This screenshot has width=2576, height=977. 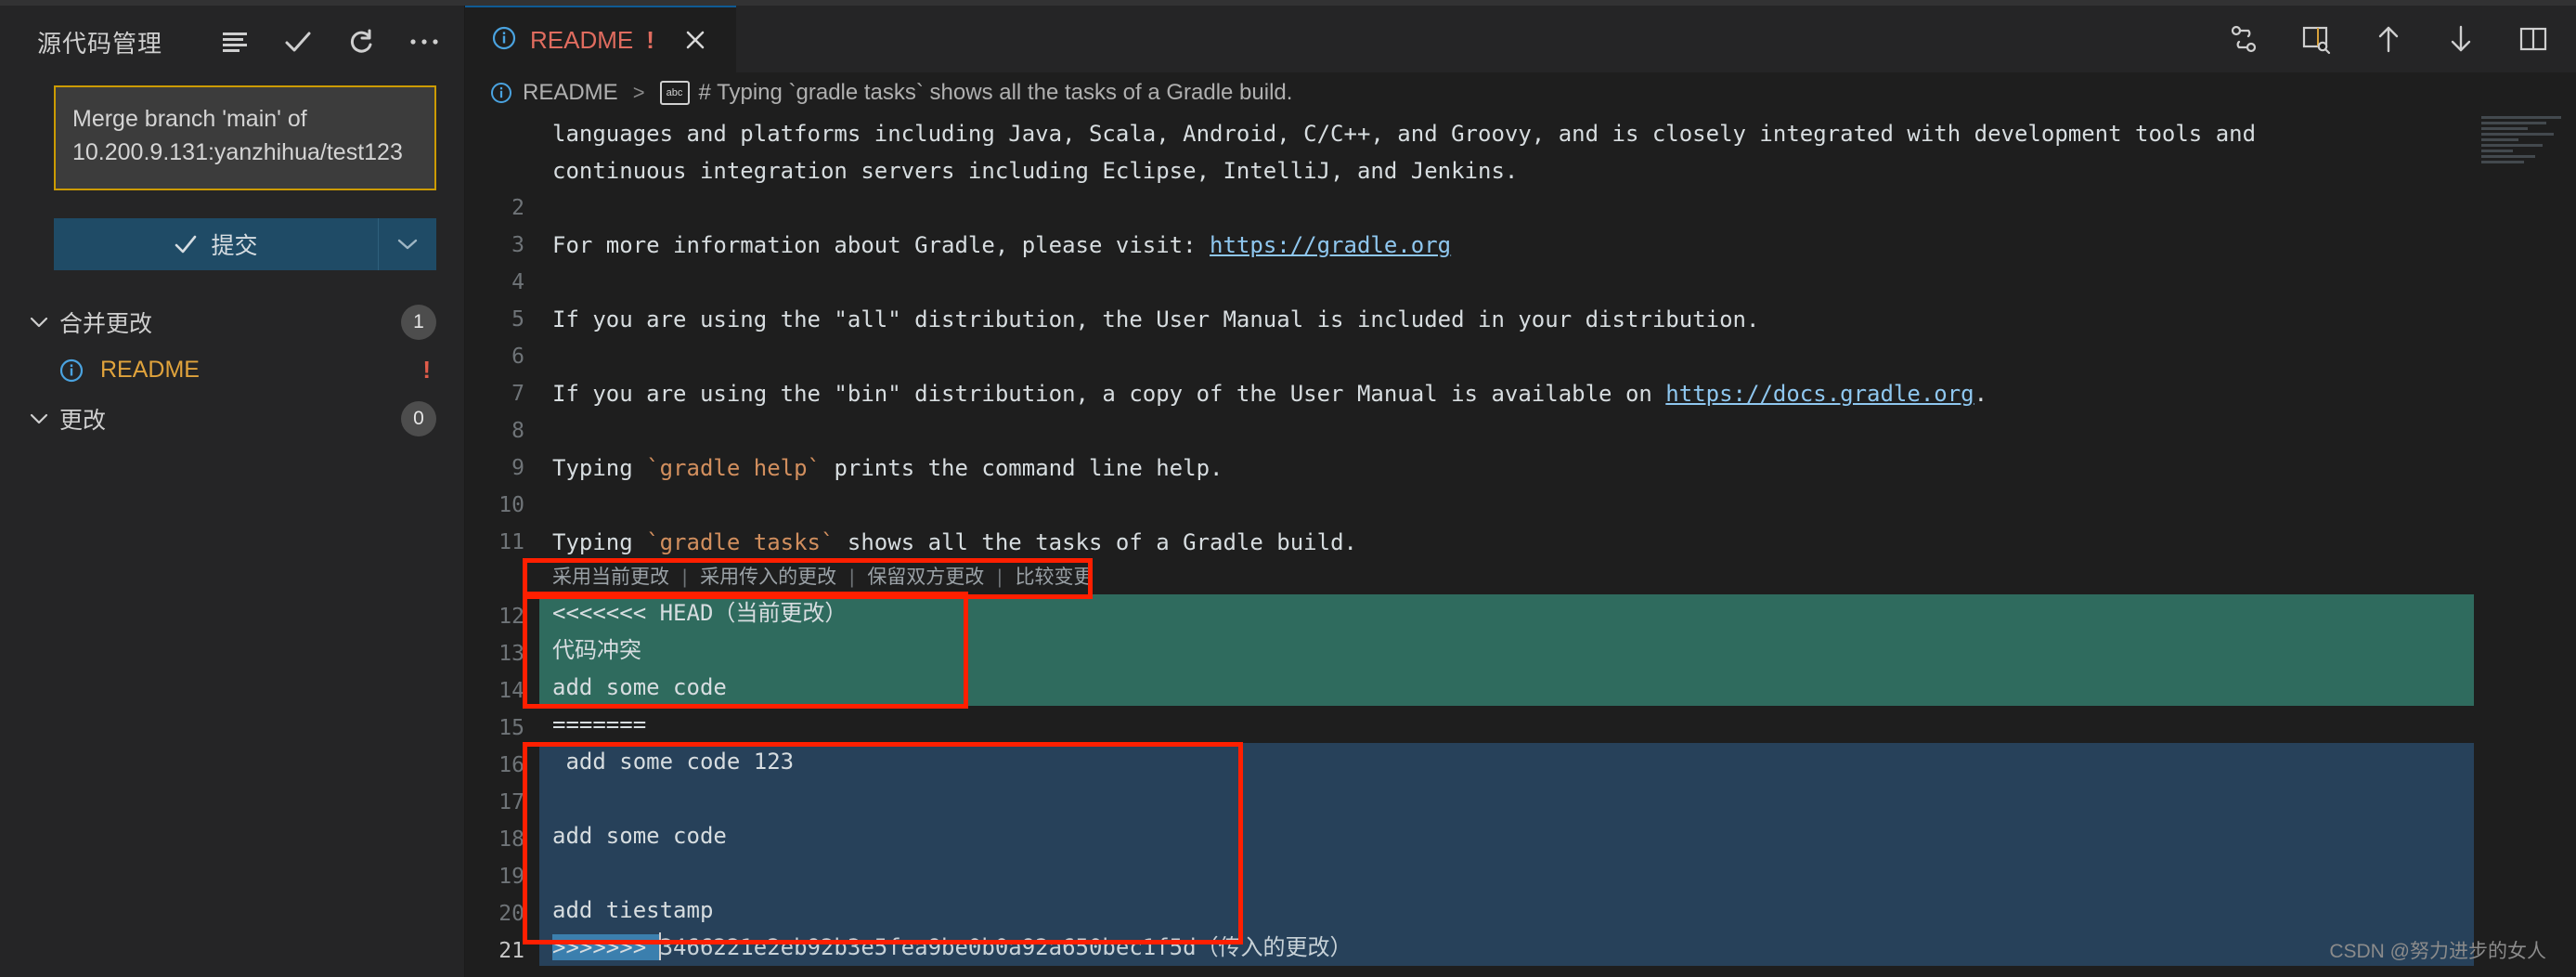 What do you see at coordinates (582, 39) in the screenshot?
I see `tab-label: README` at bounding box center [582, 39].